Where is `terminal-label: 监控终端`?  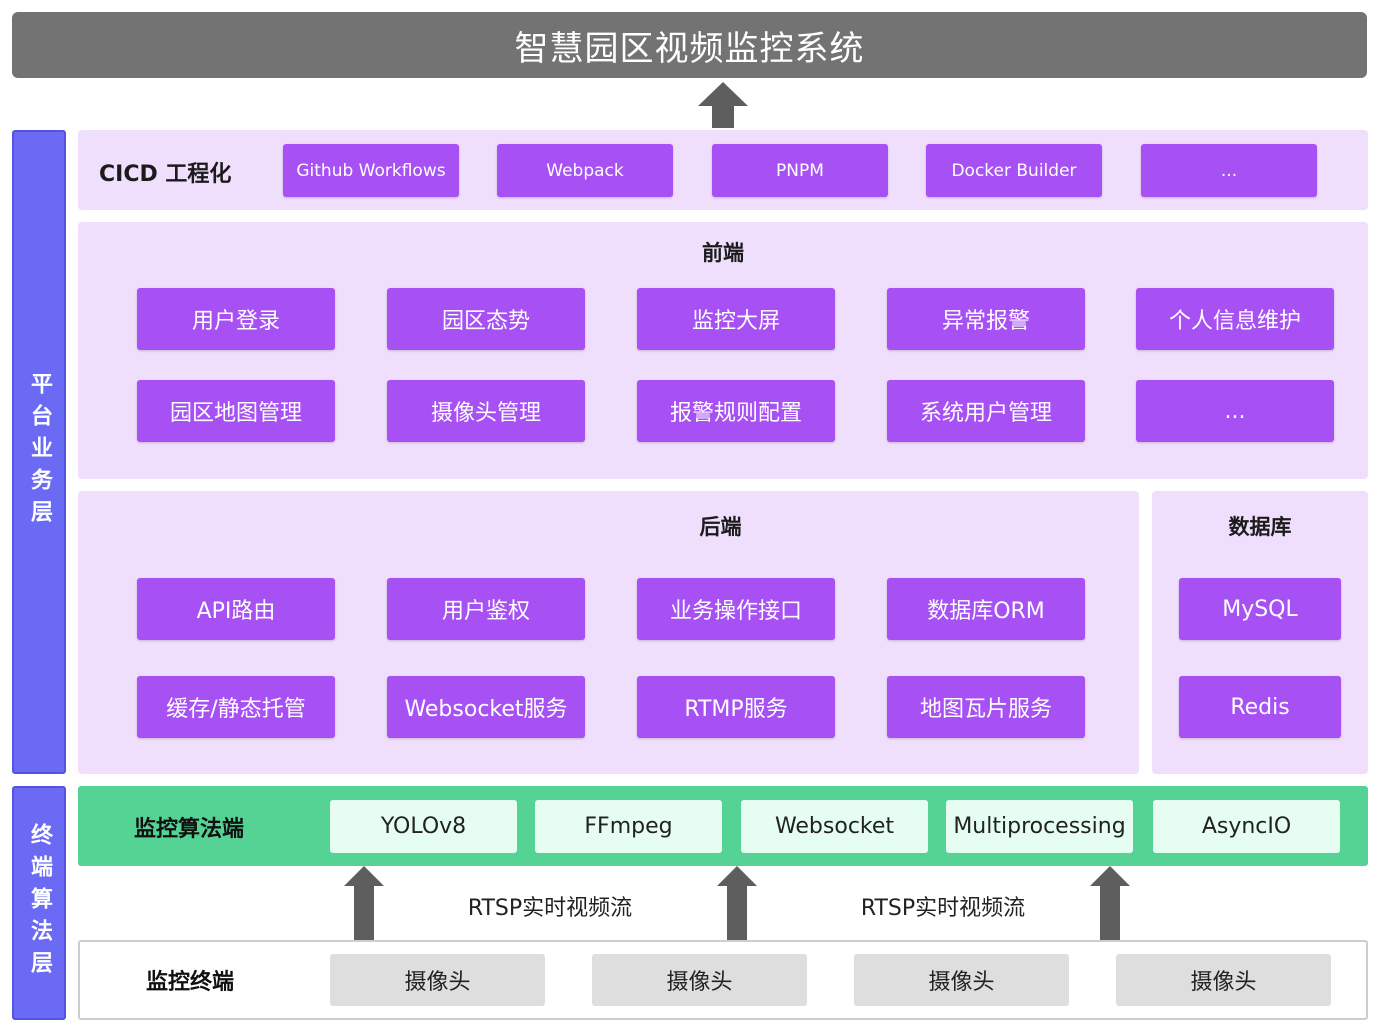
terminal-label: 监控终端 is located at coordinates (190, 982).